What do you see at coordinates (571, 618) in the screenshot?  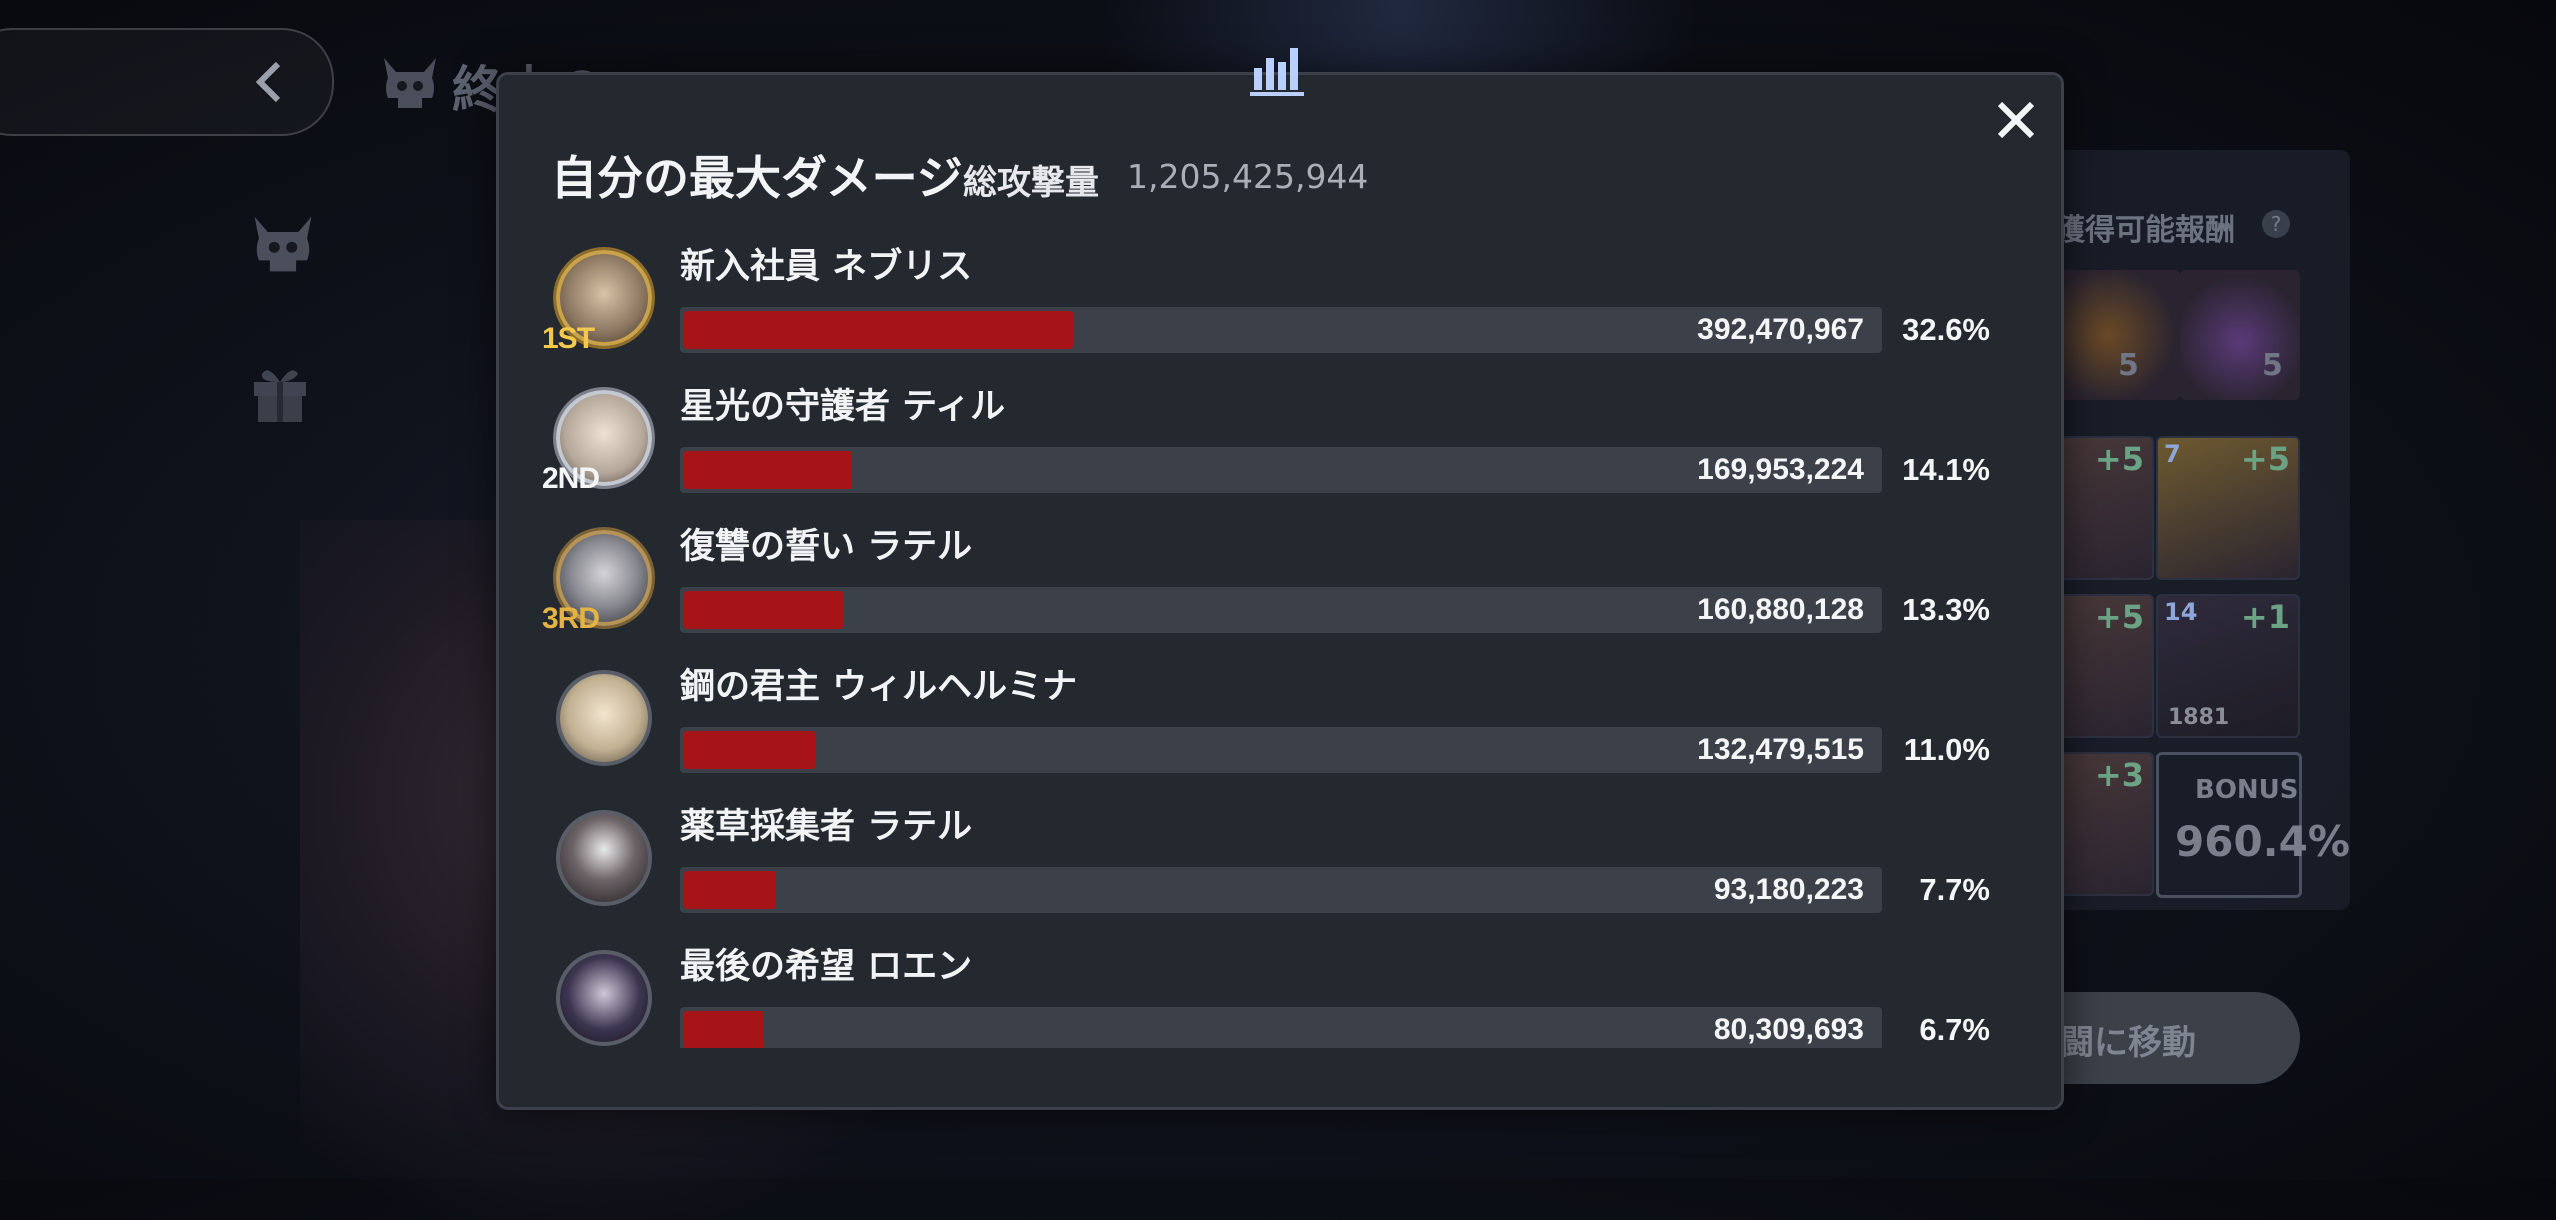 I see `rank-badge: 3RD` at bounding box center [571, 618].